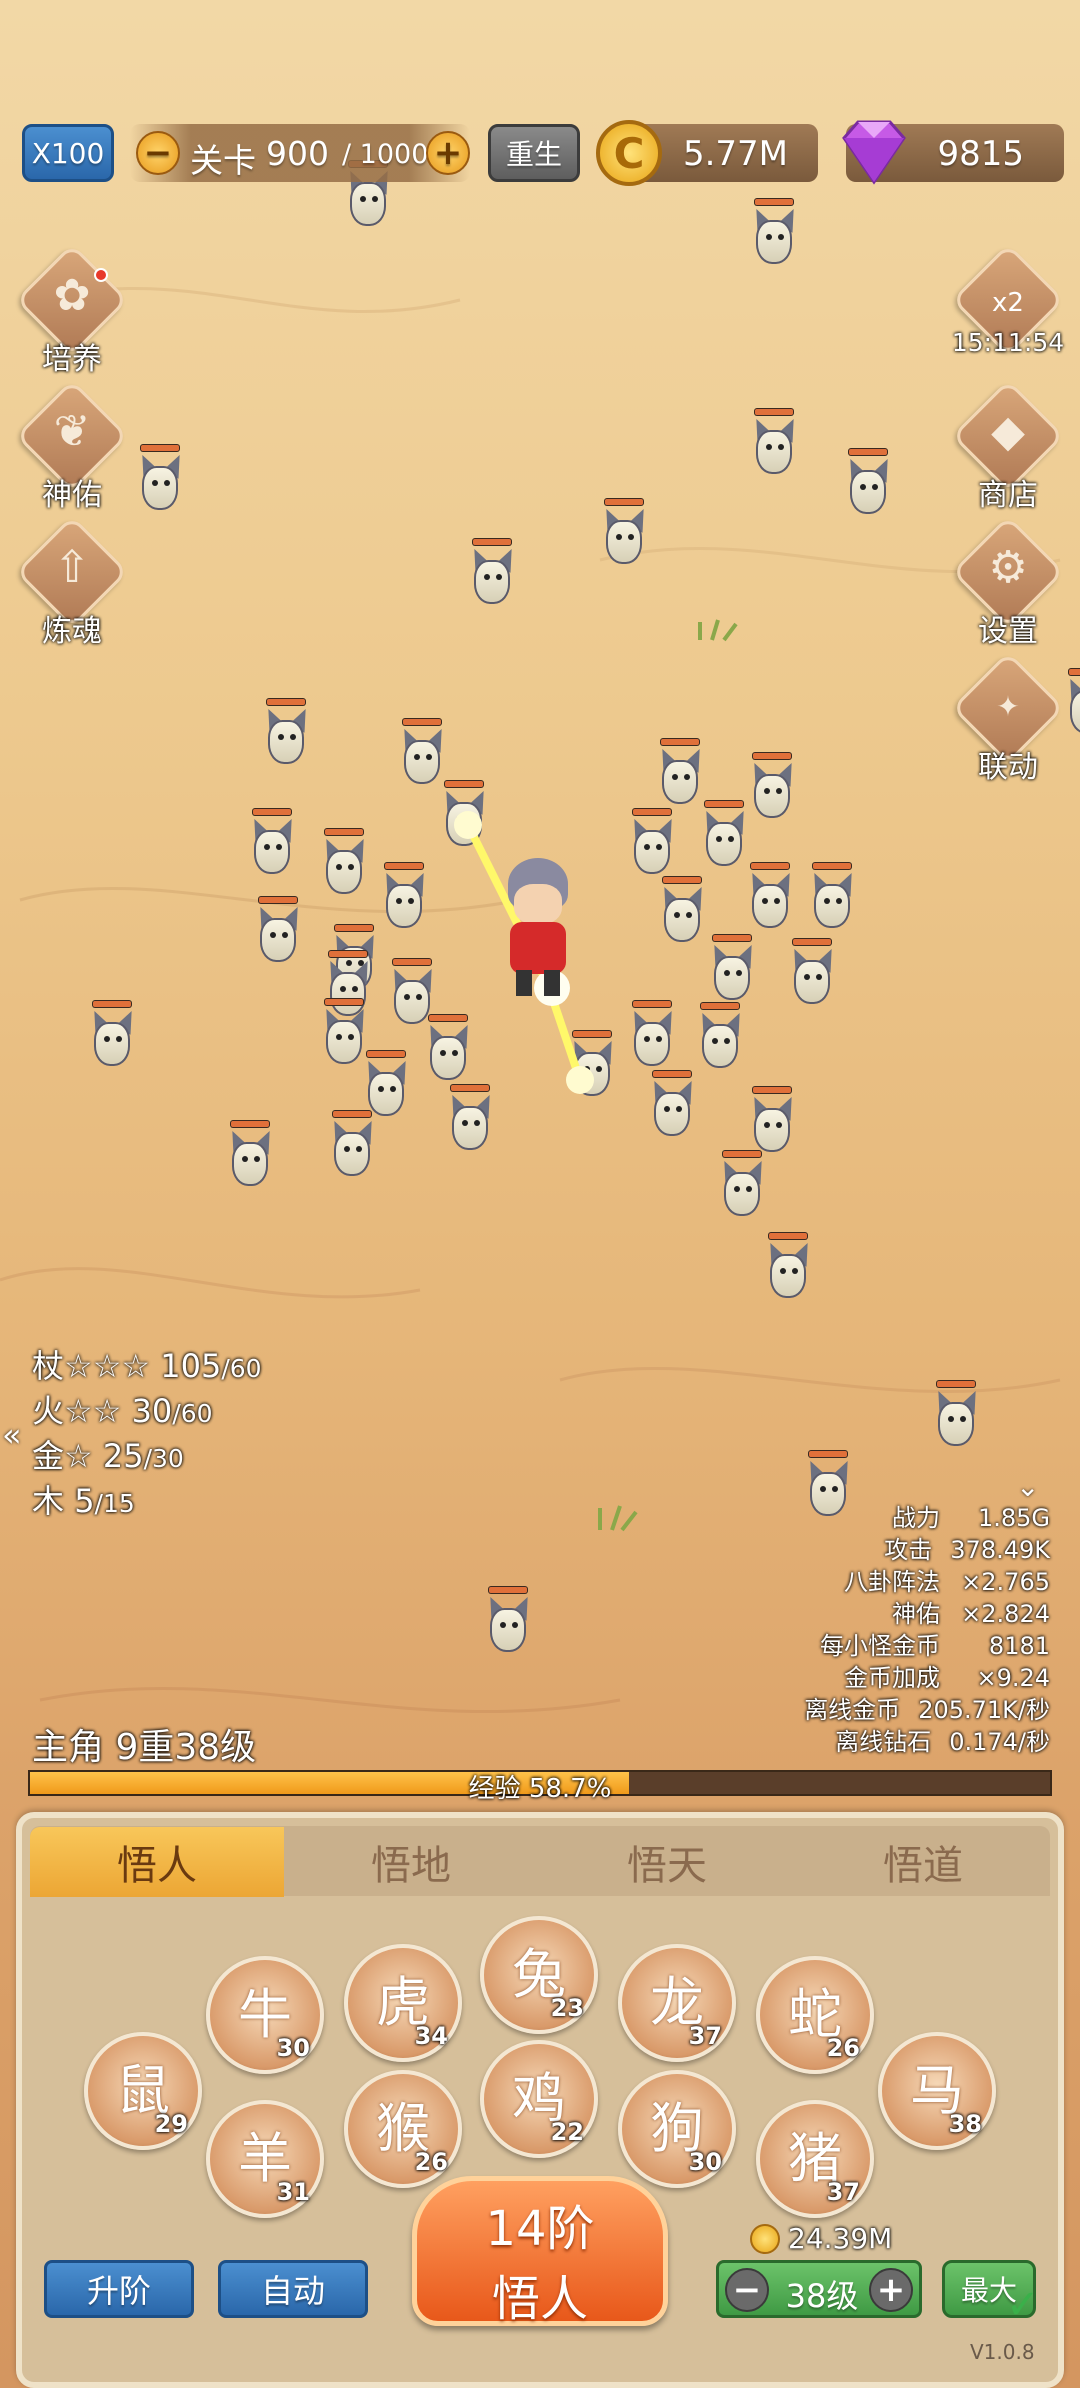 This screenshot has width=1080, height=2388. I want to click on stage-prev-button: −, so click(158, 153).